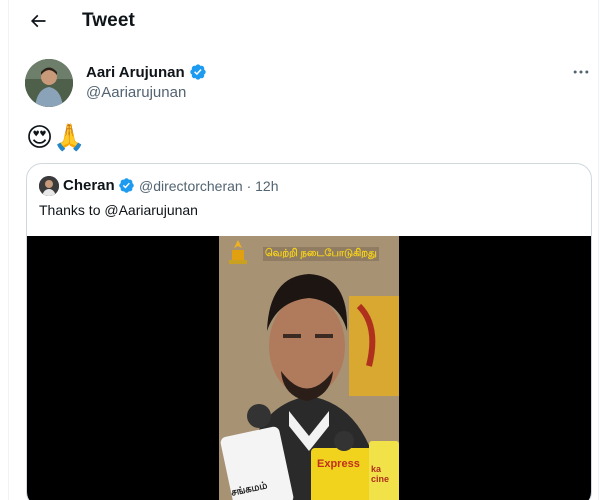 The width and height of the screenshot is (600, 500). Describe the element at coordinates (135, 72) in the screenshot. I see `author-name: Aari Arujunan` at that location.